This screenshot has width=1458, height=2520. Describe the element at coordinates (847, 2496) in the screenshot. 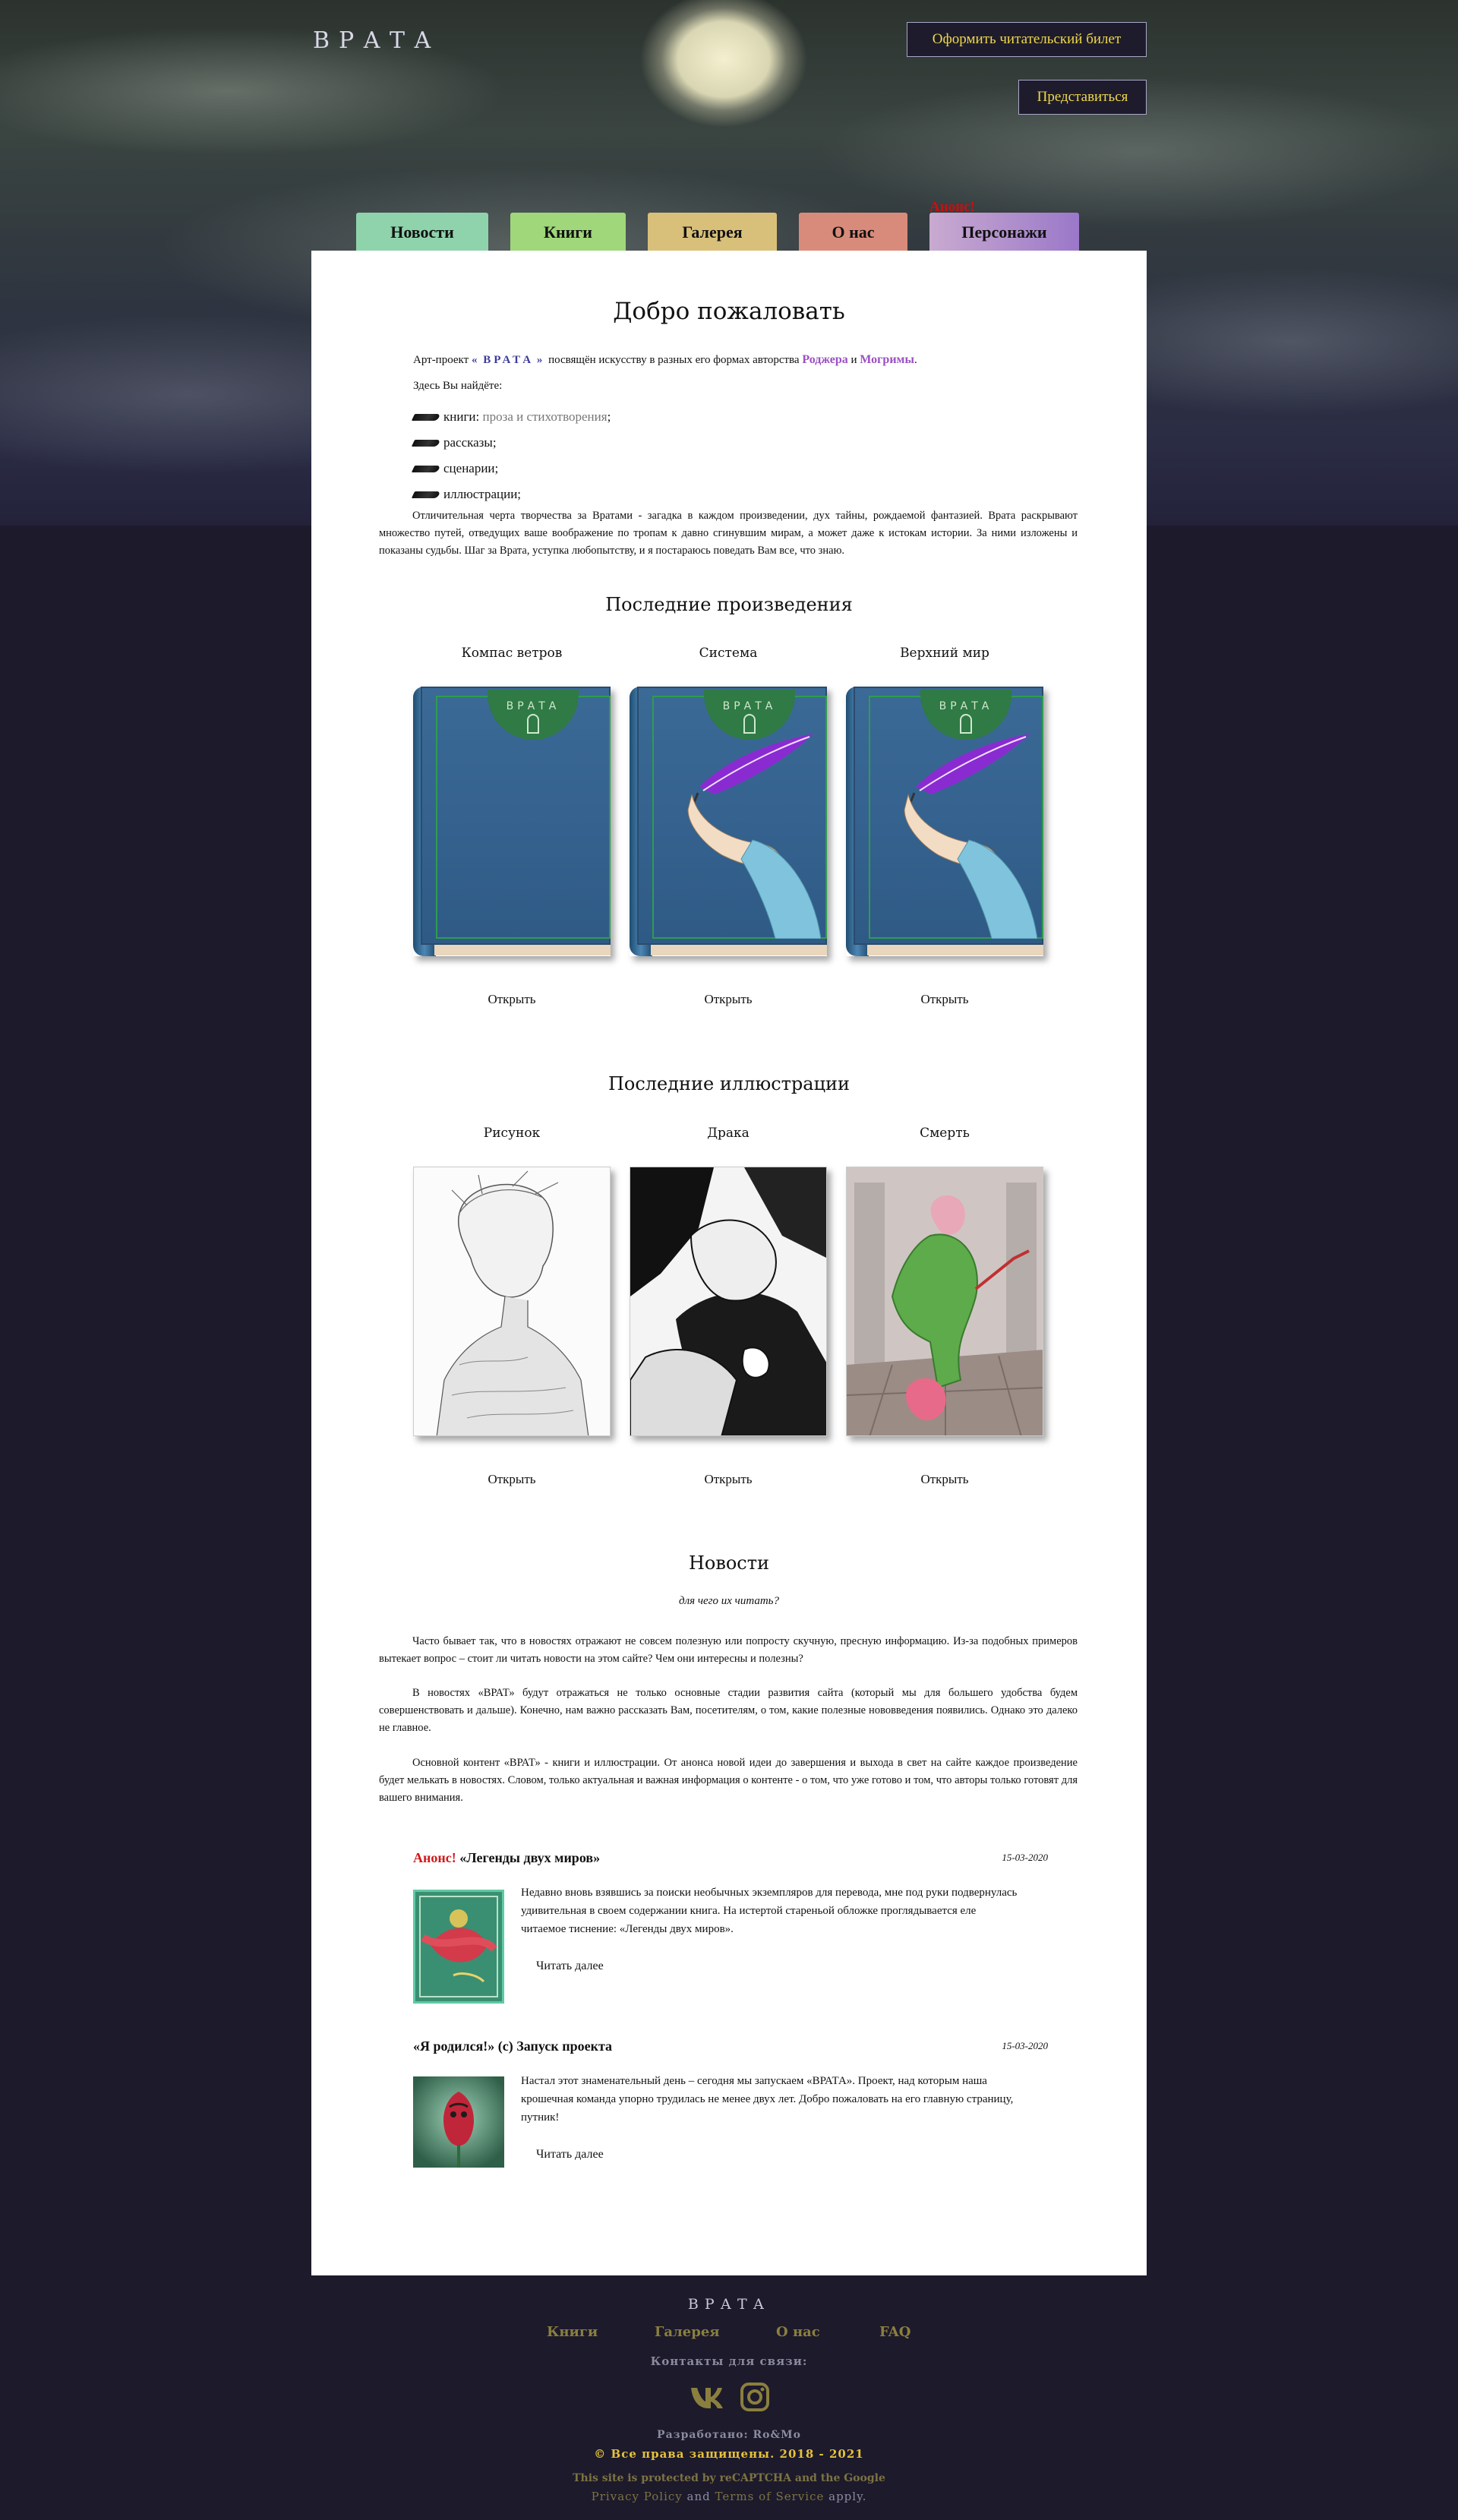

I see `apply-text: apply.` at that location.